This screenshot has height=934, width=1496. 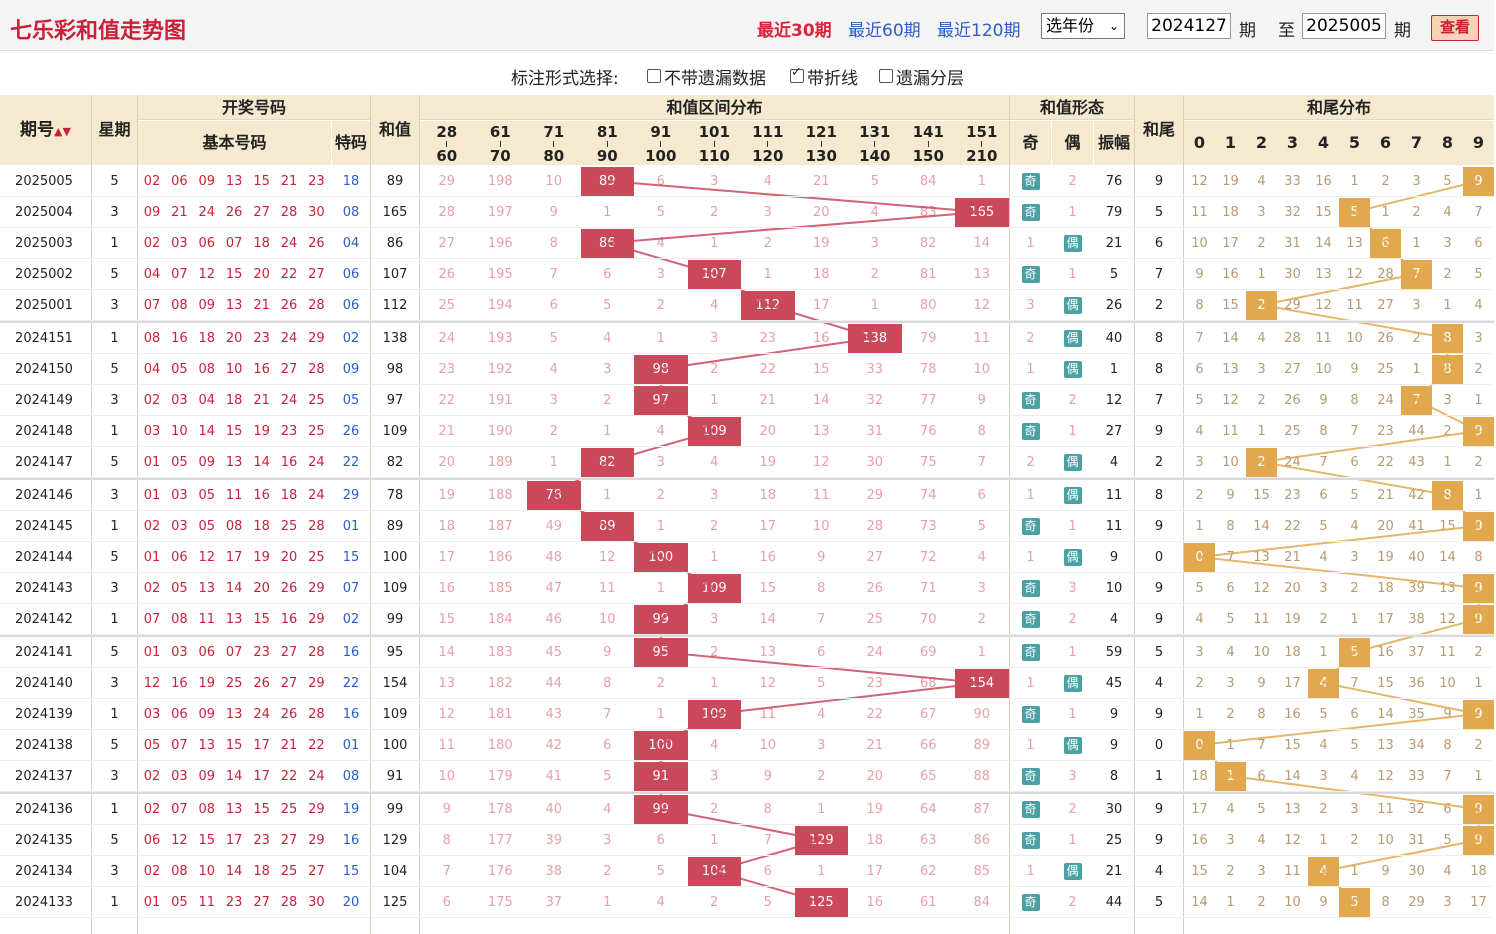 What do you see at coordinates (1114, 840) in the screenshot?
I see `amp-cell: 25` at bounding box center [1114, 840].